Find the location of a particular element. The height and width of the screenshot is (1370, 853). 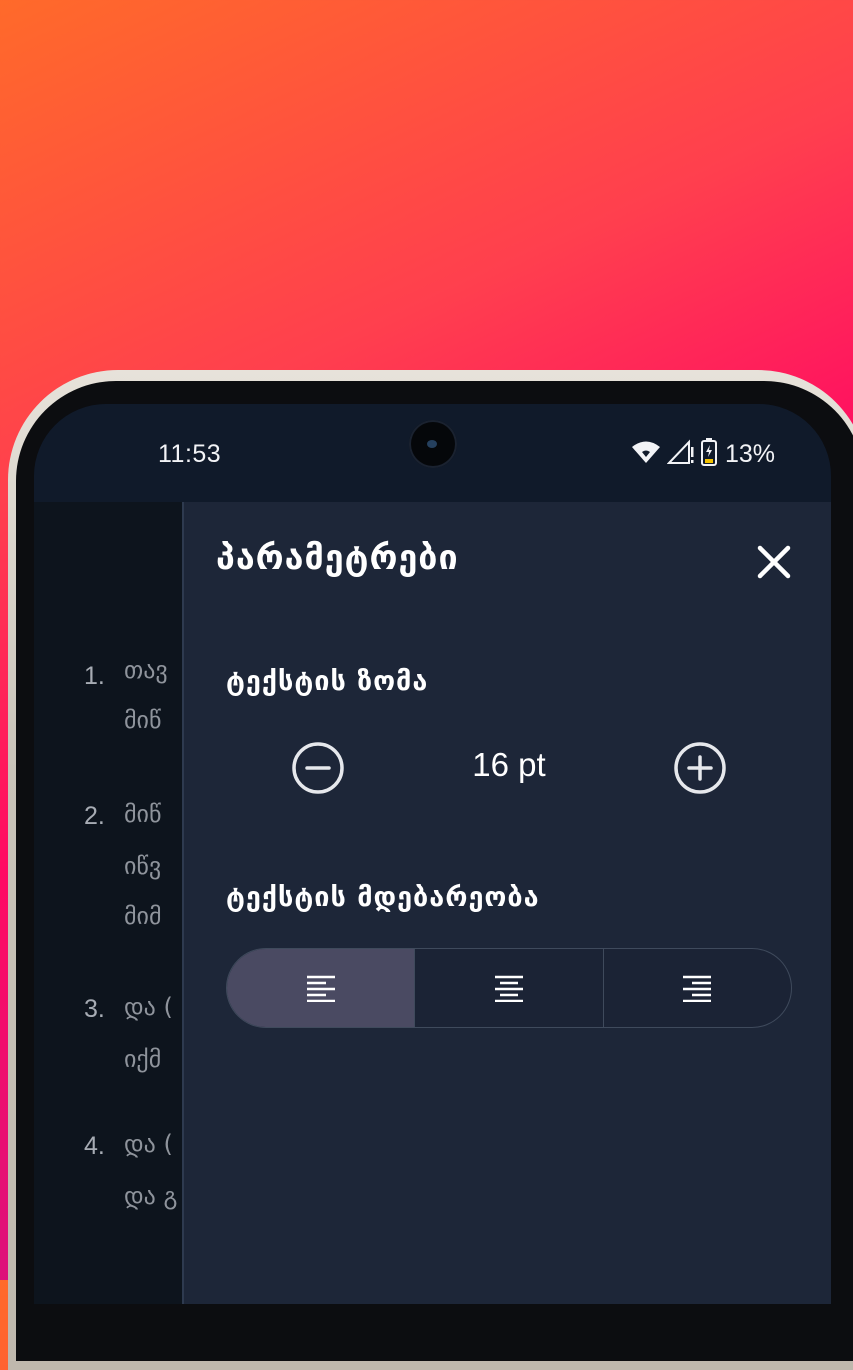

wifi-icon is located at coordinates (646, 454).